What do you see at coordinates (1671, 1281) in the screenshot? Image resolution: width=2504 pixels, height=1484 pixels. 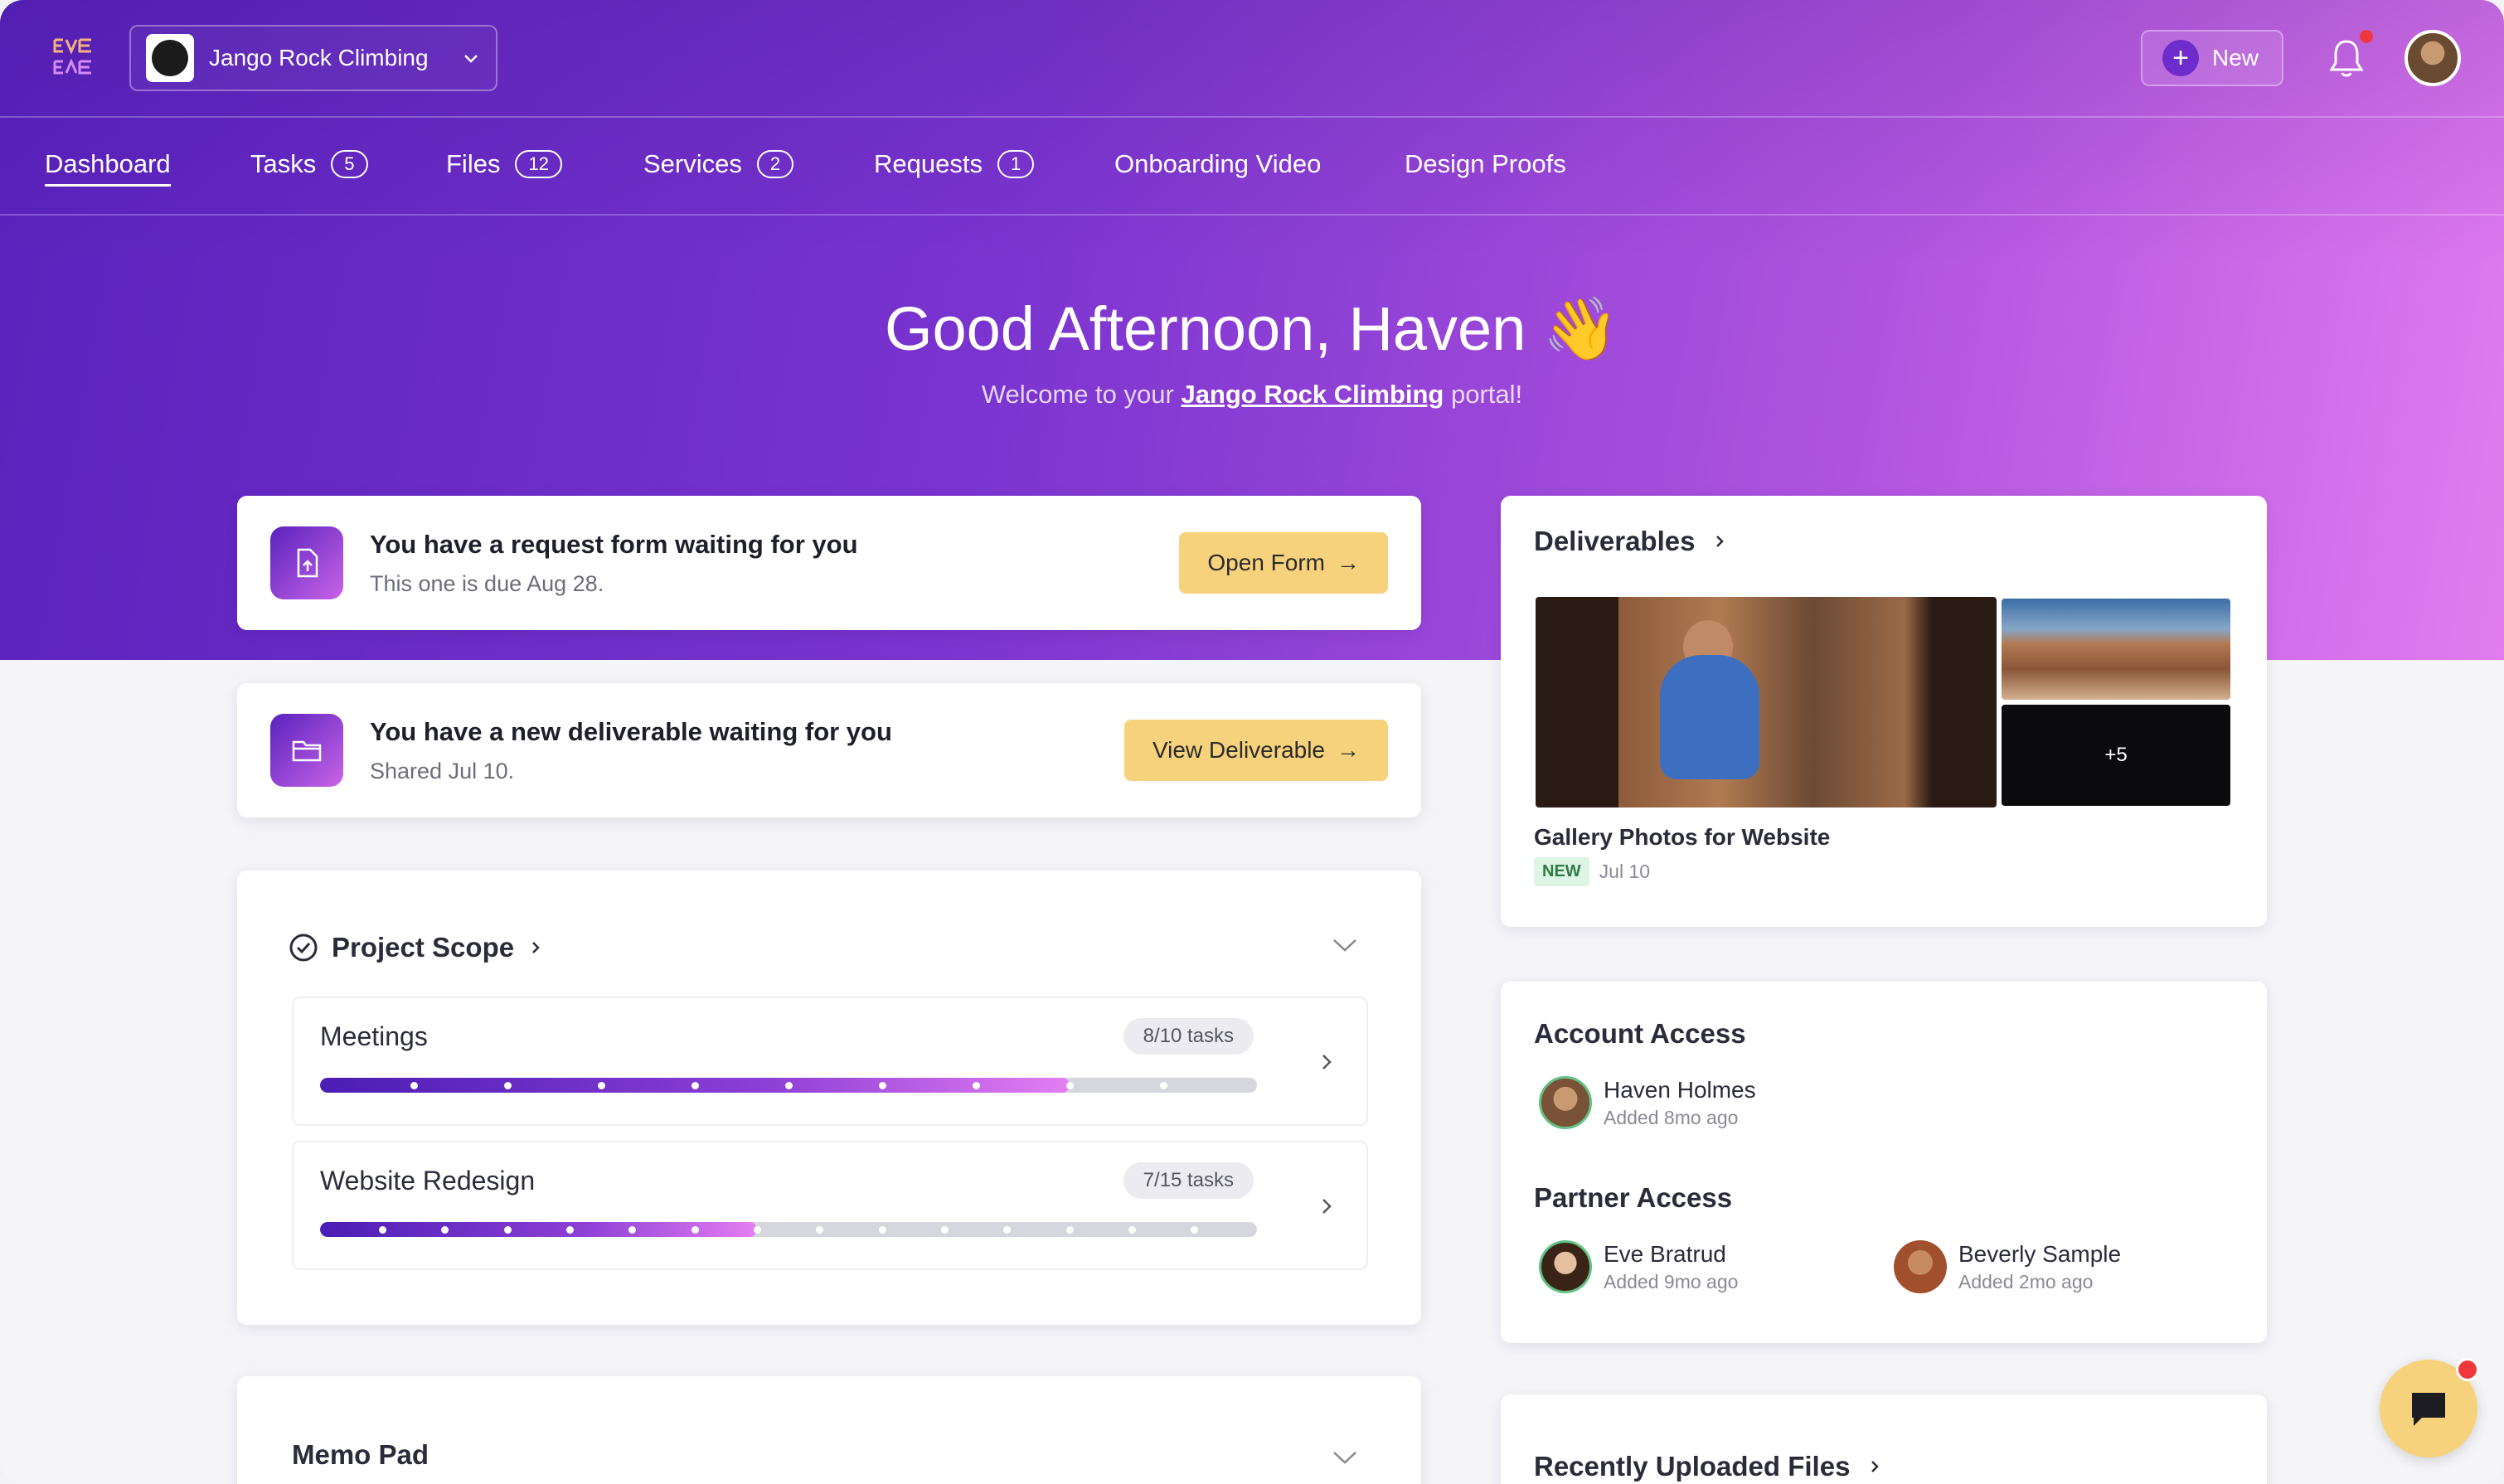 I see `user-added: Added 9mo ago` at bounding box center [1671, 1281].